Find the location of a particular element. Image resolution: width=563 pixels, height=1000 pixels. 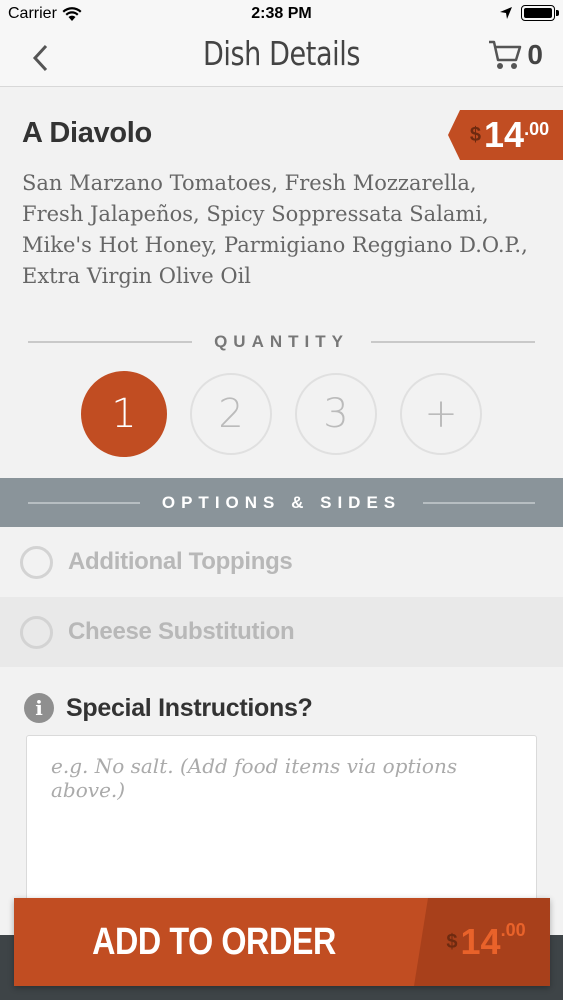

quantity-label: QUANTITY is located at coordinates (281, 341).